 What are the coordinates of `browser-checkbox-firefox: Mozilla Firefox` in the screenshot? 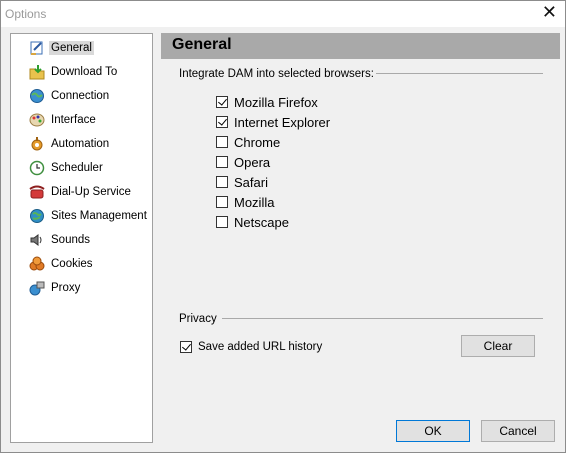 It's located at (267, 102).